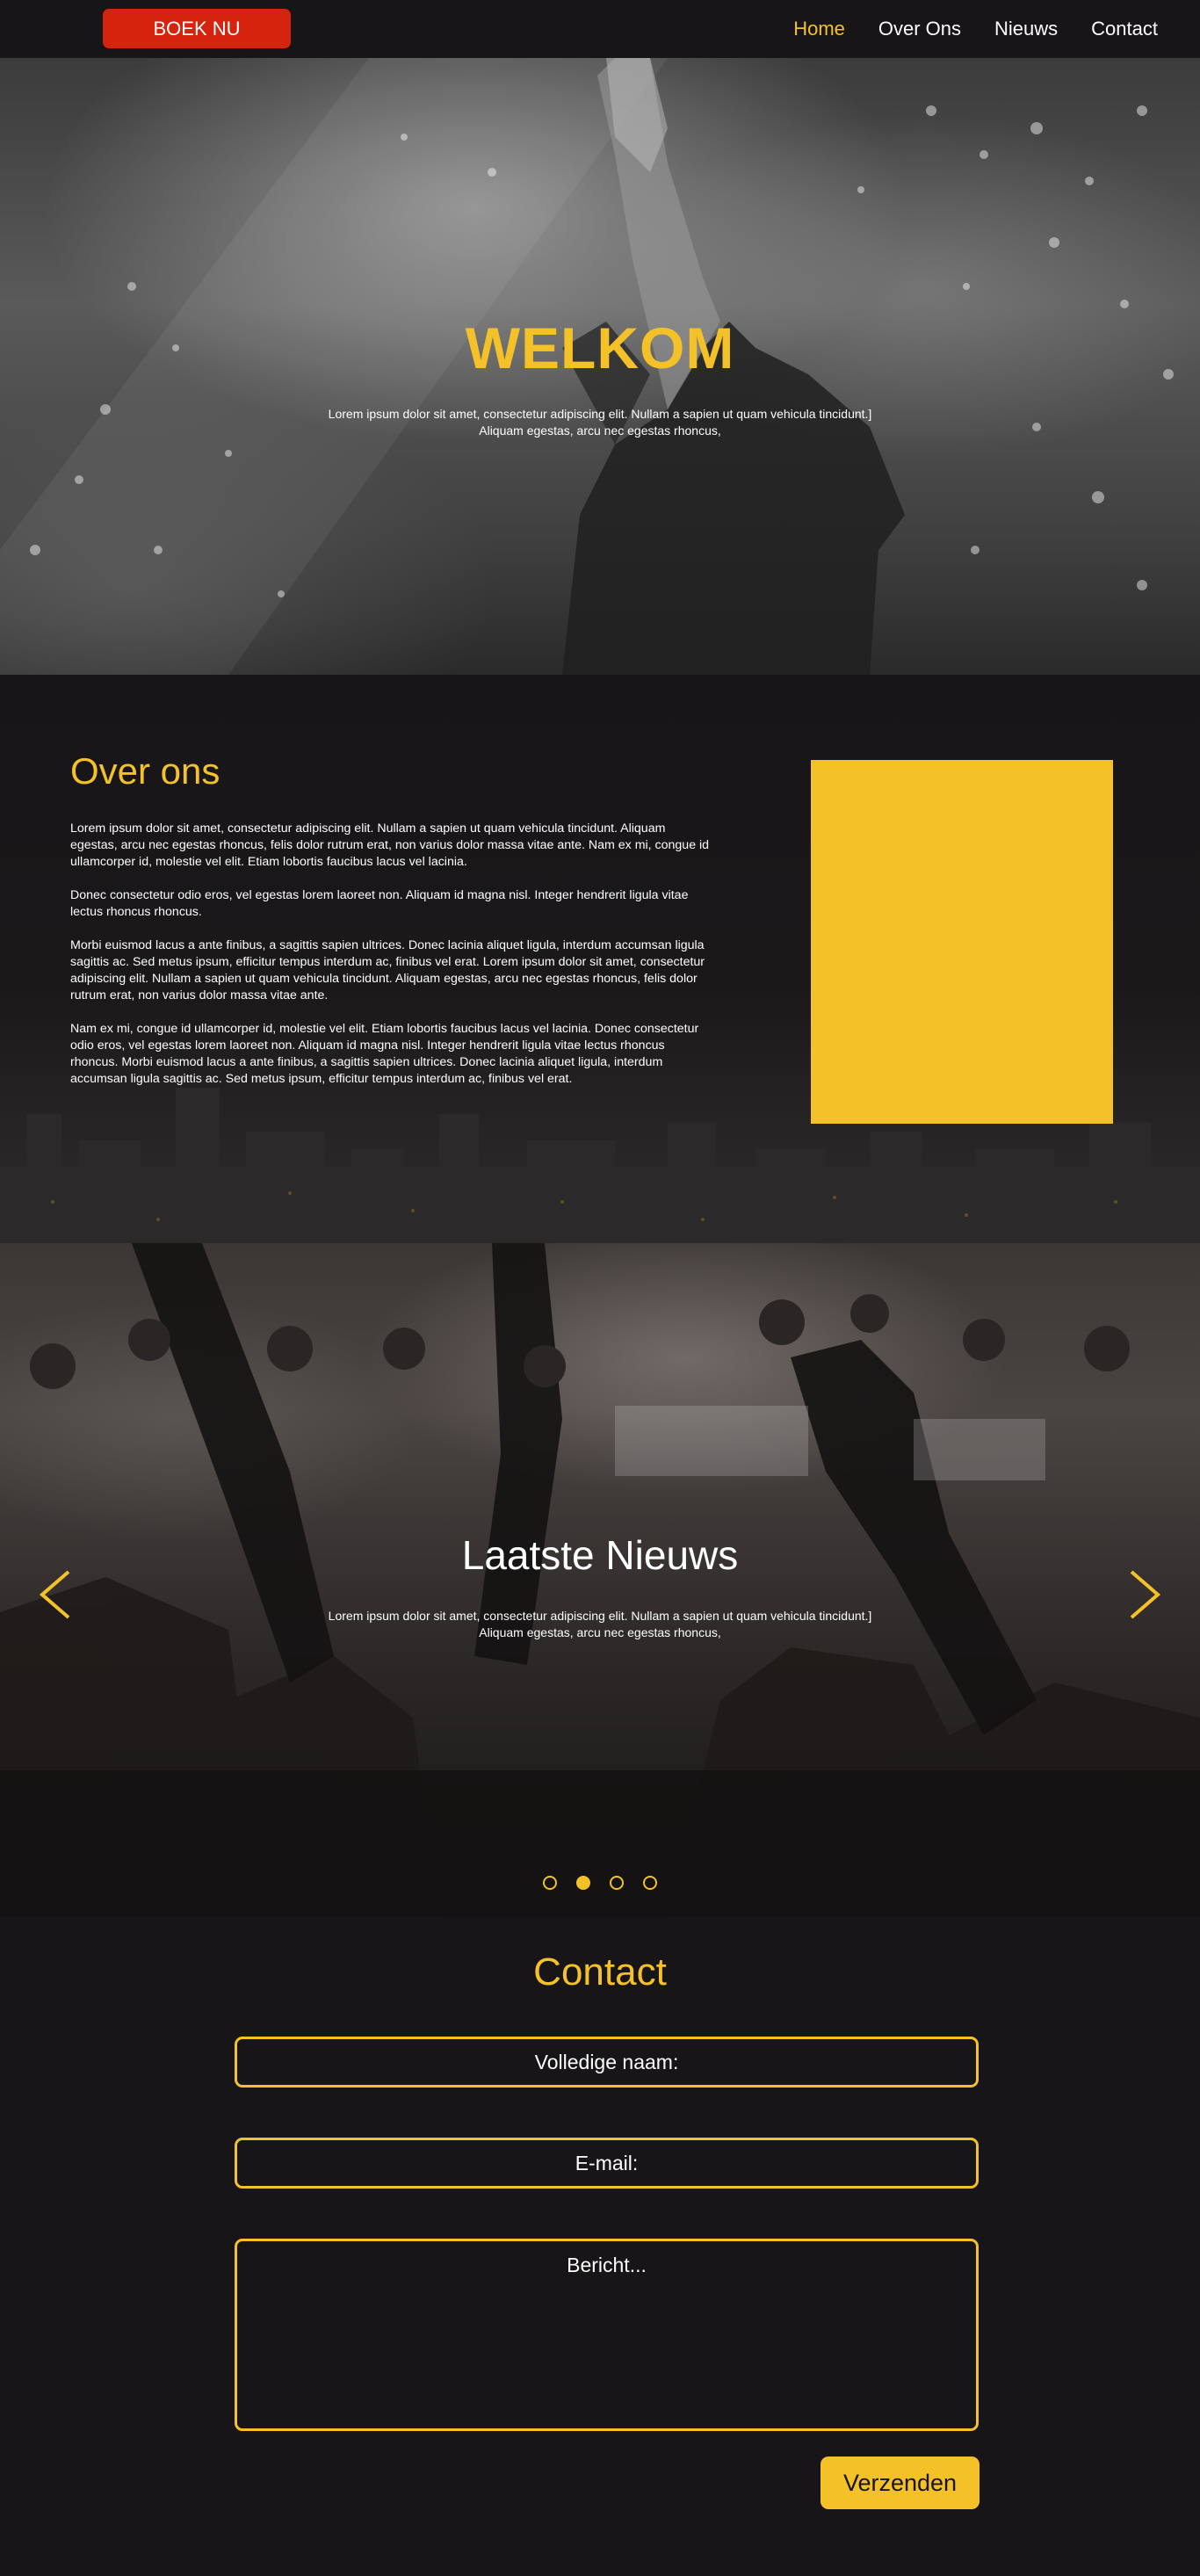  Describe the element at coordinates (600, 1972) in the screenshot. I see `contact-title: Contact` at that location.